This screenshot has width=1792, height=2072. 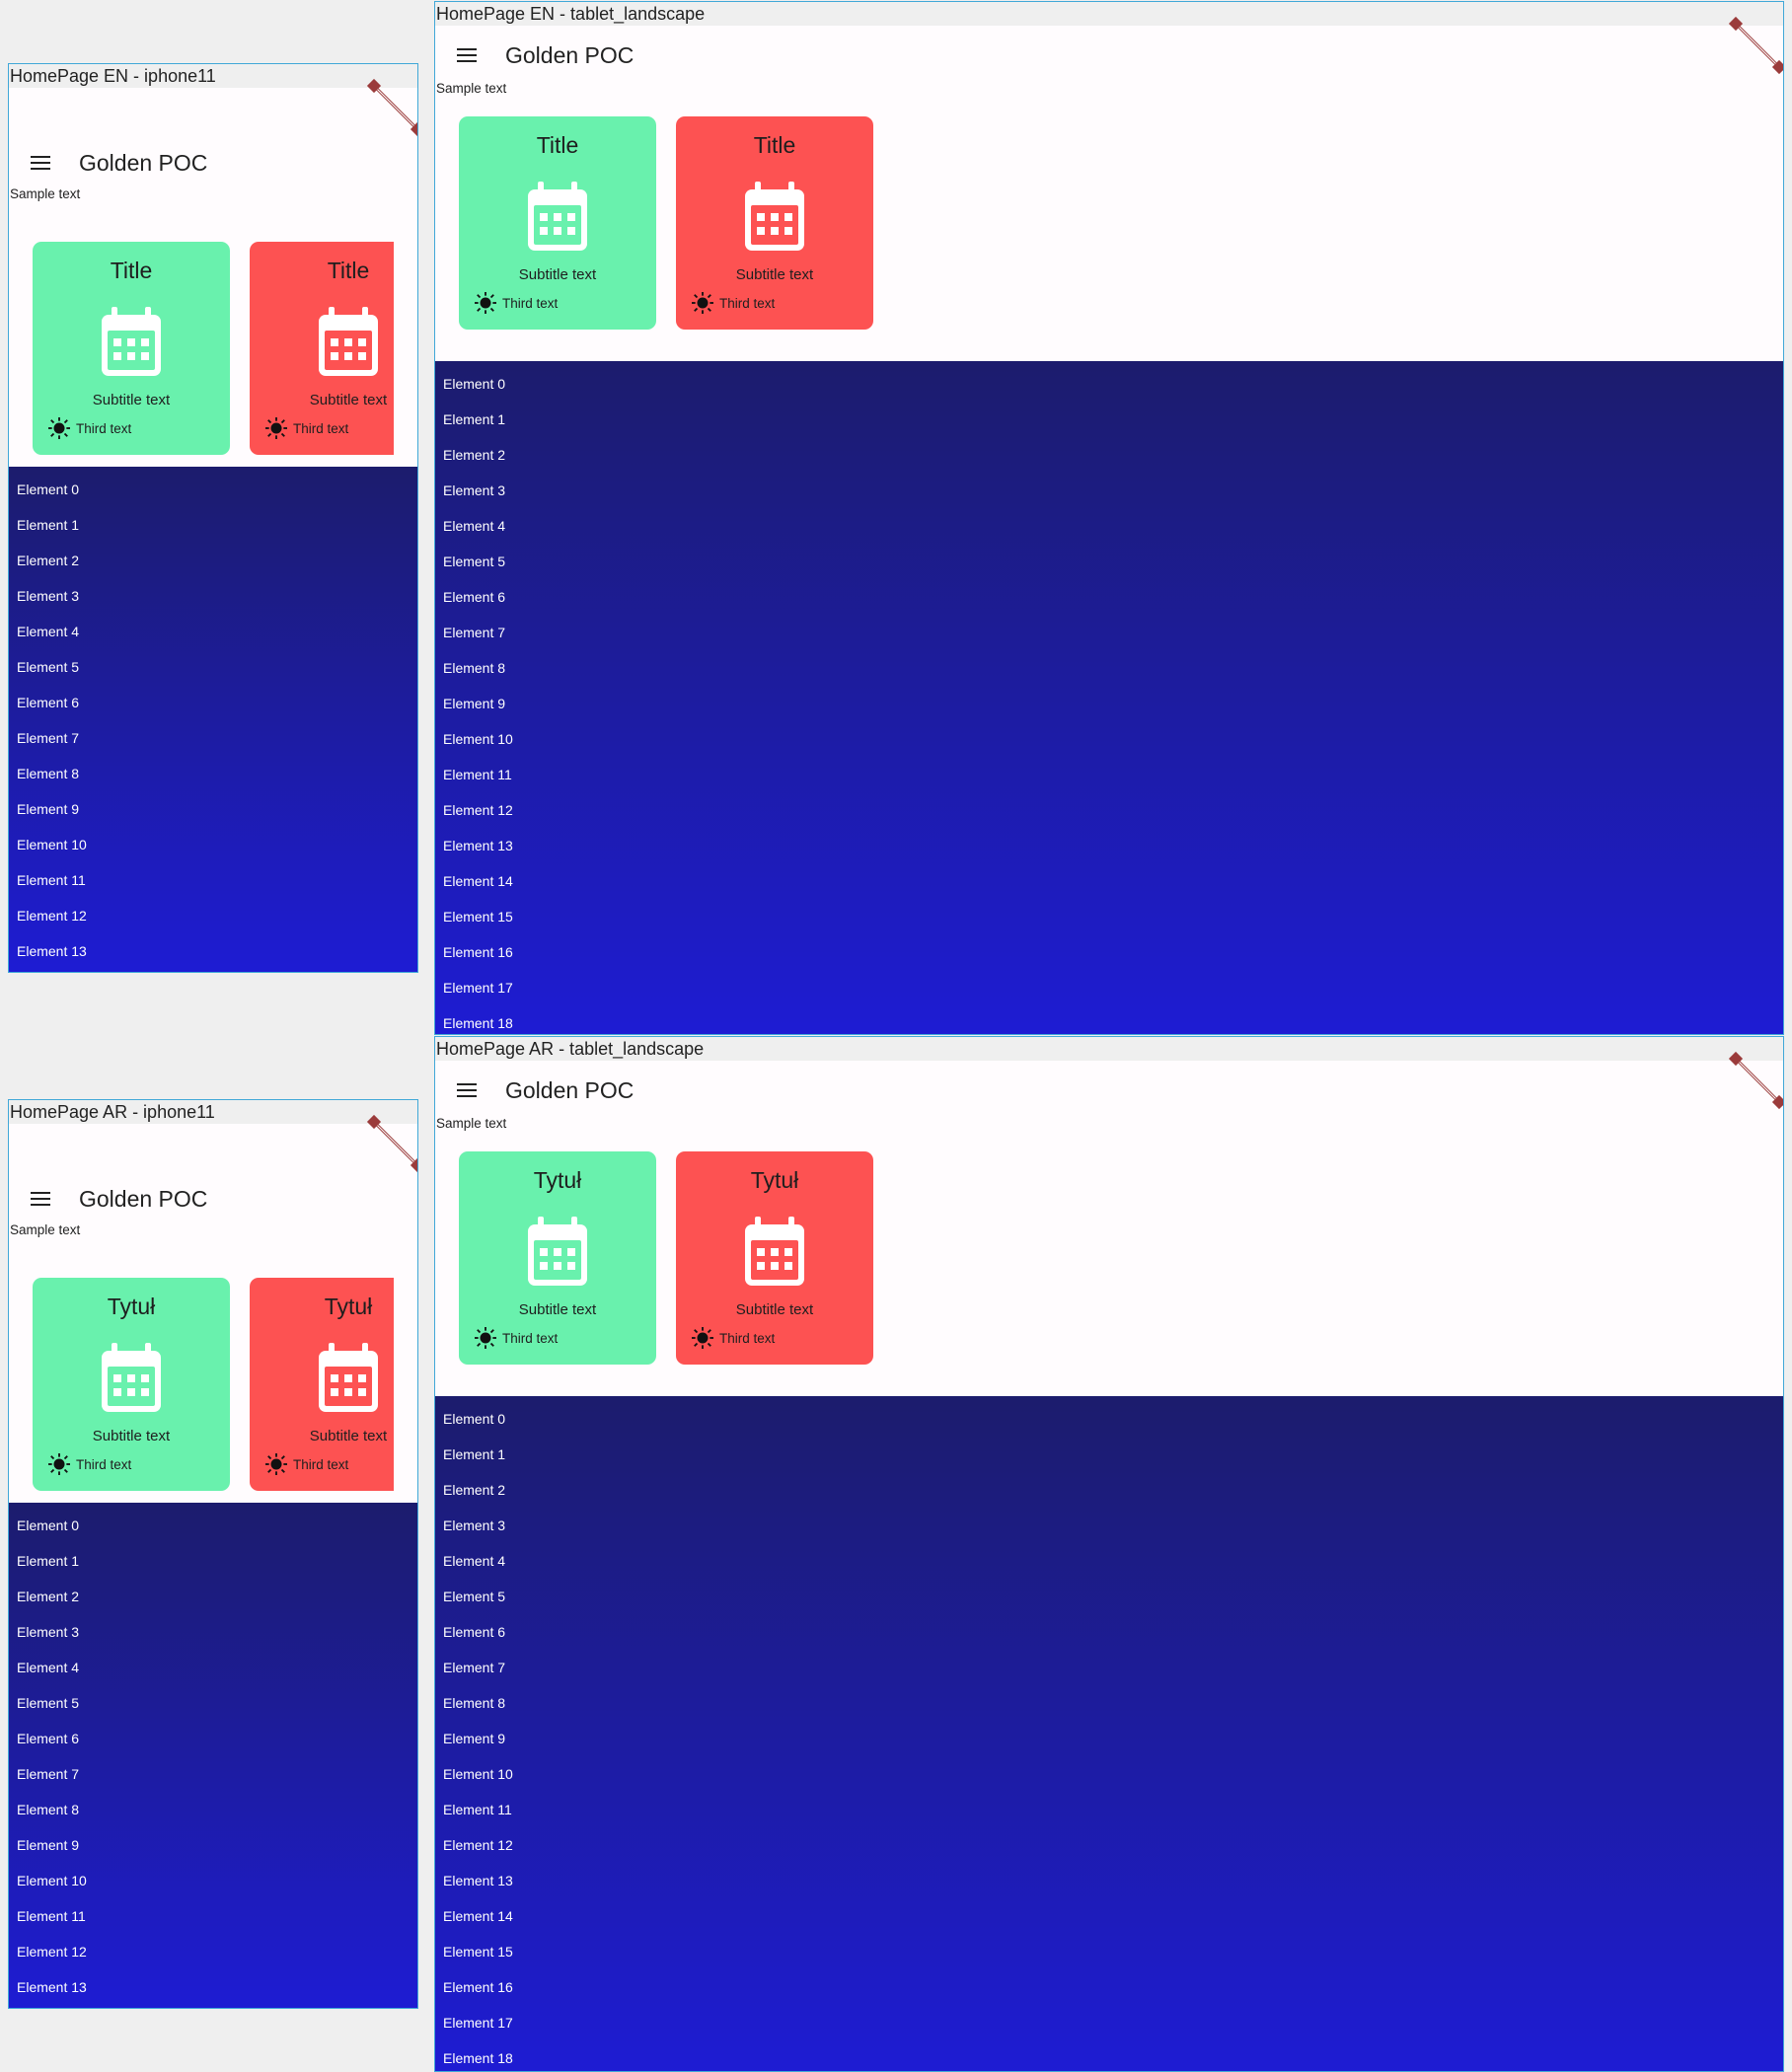 I want to click on app-bar: Golden POC, so click(x=1109, y=1091).